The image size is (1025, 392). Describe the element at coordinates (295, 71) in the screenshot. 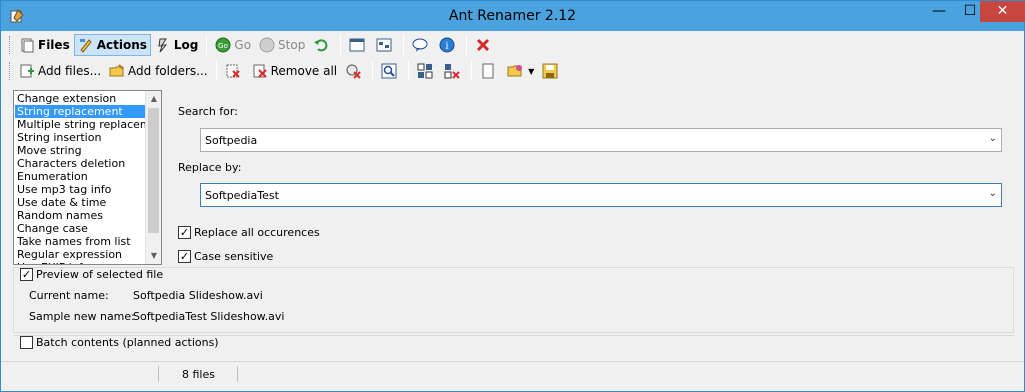

I see `remove-all-button: Remove all` at that location.